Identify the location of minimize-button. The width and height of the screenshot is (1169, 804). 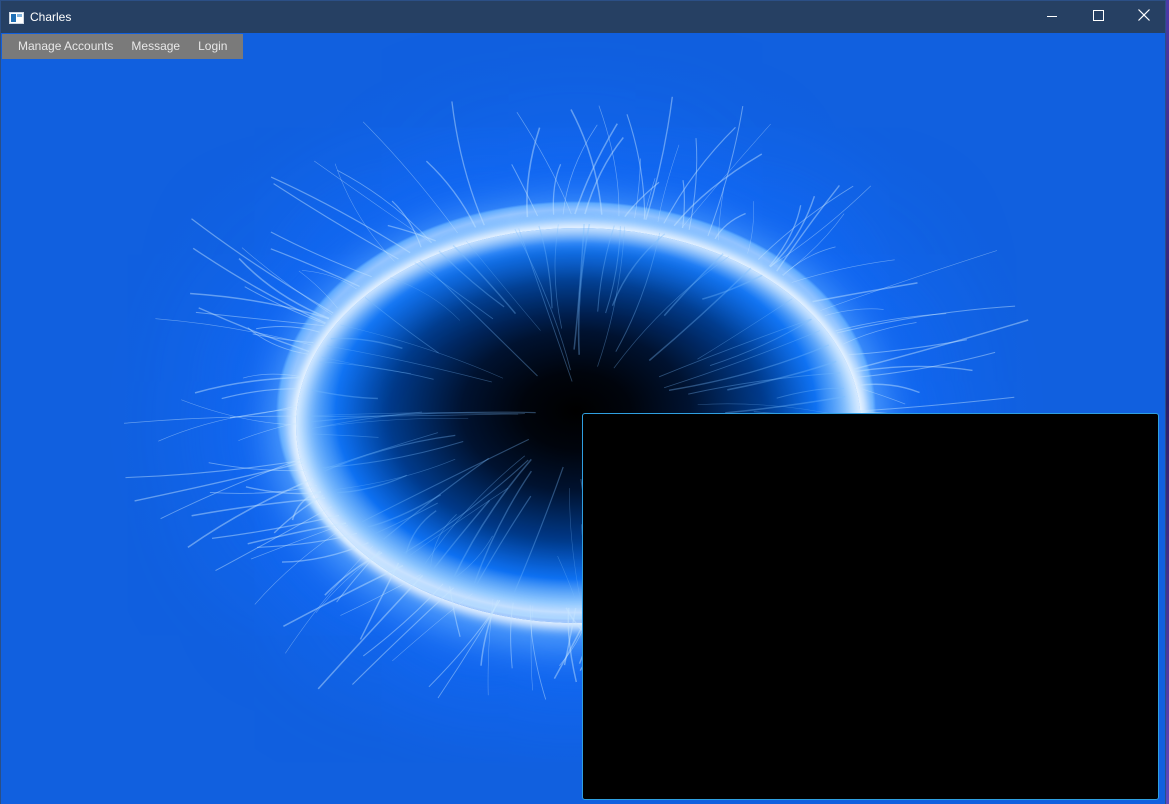
(1052, 17).